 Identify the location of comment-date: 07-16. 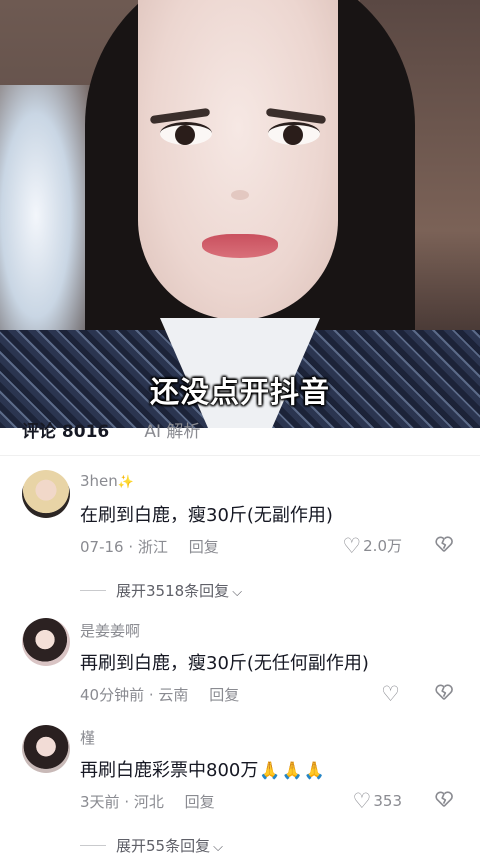
(102, 547).